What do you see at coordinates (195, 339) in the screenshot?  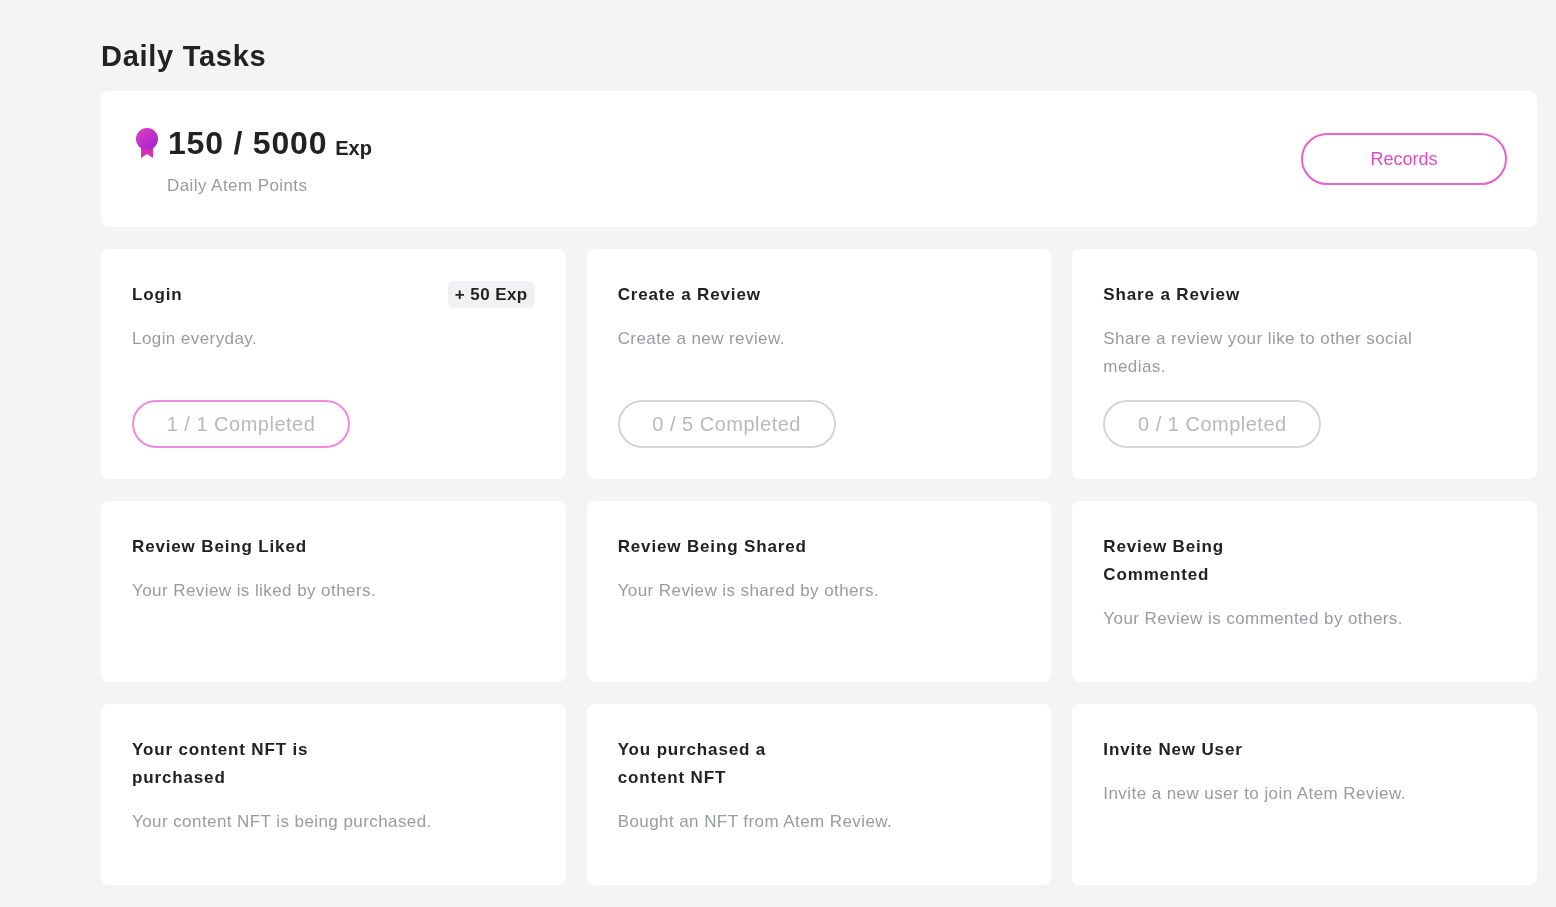 I see `task-description: Login everyday.` at bounding box center [195, 339].